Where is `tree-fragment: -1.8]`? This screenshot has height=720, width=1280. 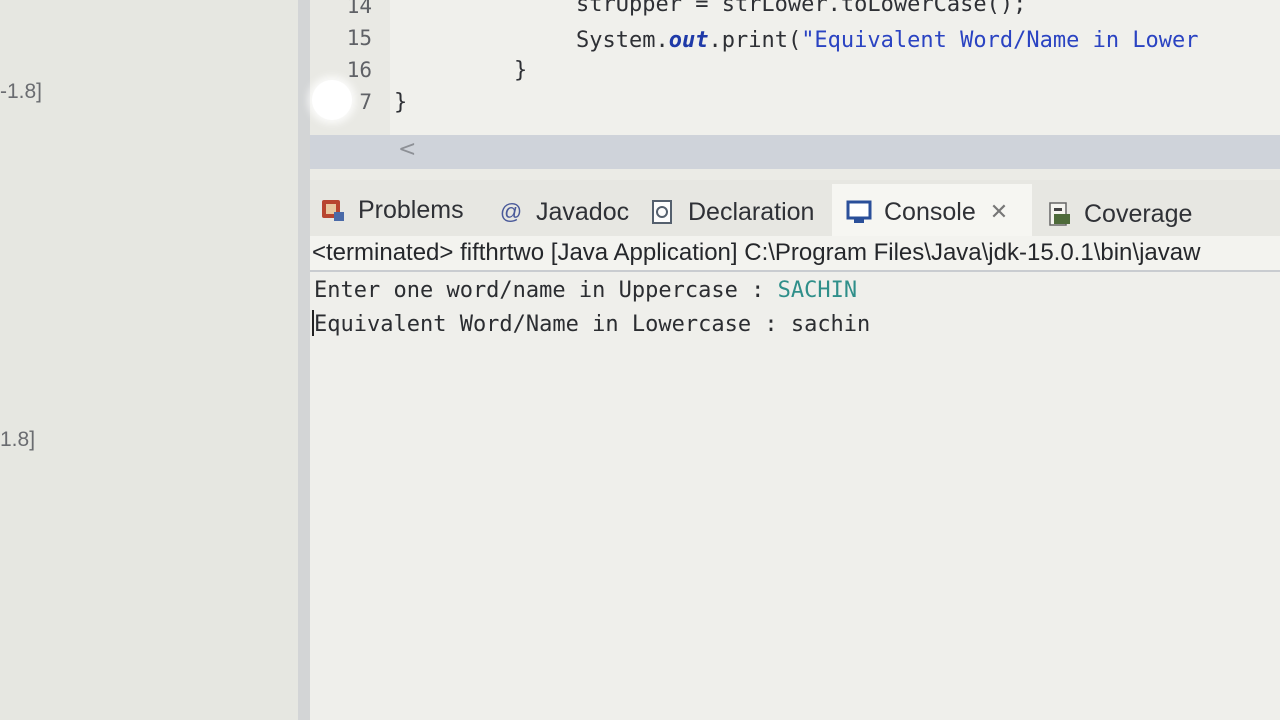
tree-fragment: -1.8] is located at coordinates (21, 91).